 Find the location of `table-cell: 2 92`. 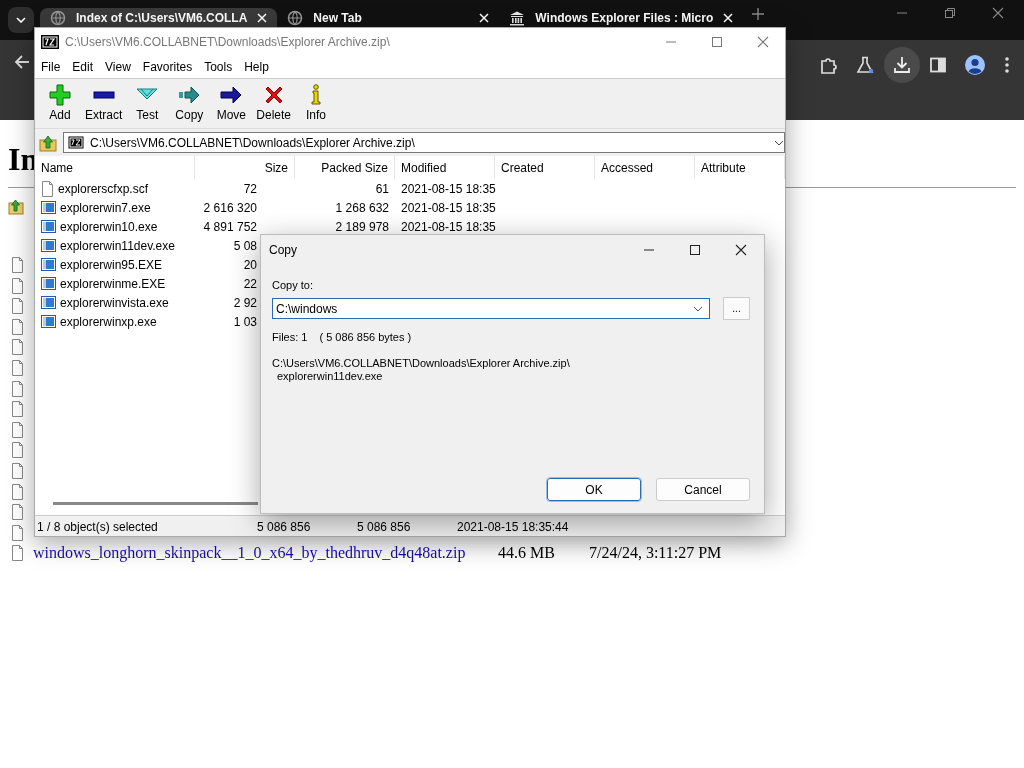

table-cell: 2 92 is located at coordinates (245, 302).